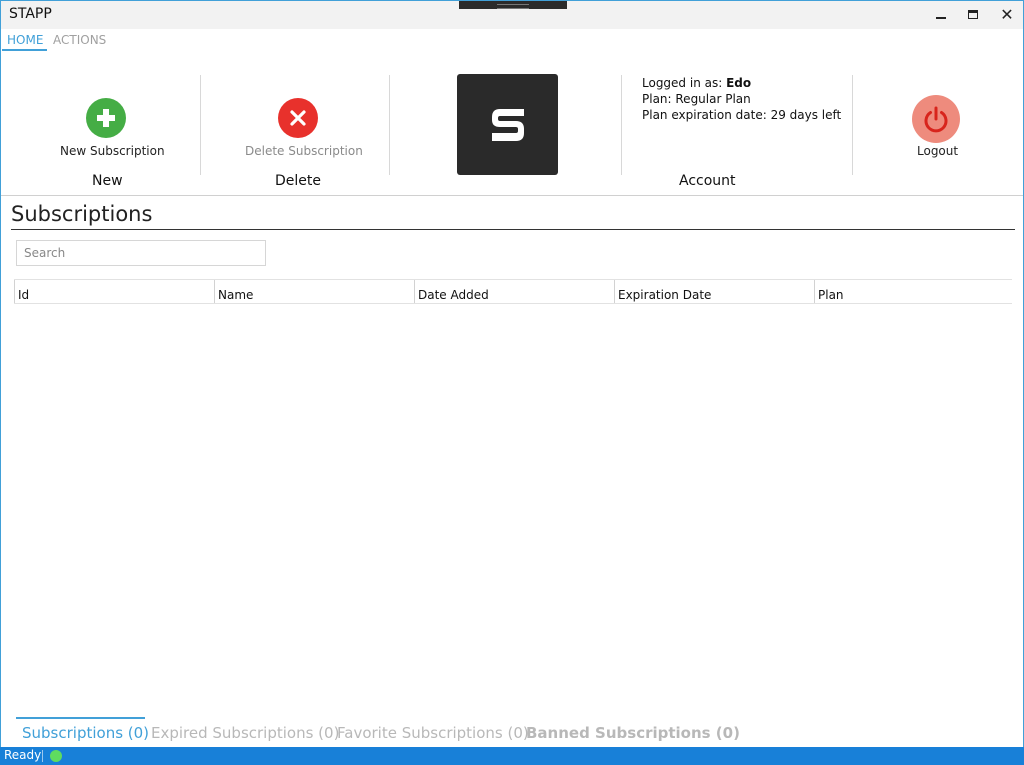 The height and width of the screenshot is (765, 1024). What do you see at coordinates (42, 756) in the screenshot?
I see `status-separator` at bounding box center [42, 756].